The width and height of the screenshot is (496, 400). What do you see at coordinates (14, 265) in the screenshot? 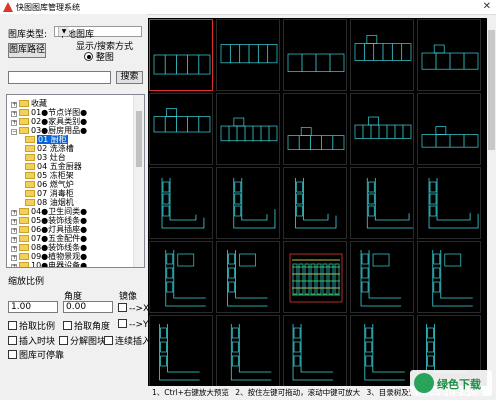
I see `expand-icon: +` at bounding box center [14, 265].